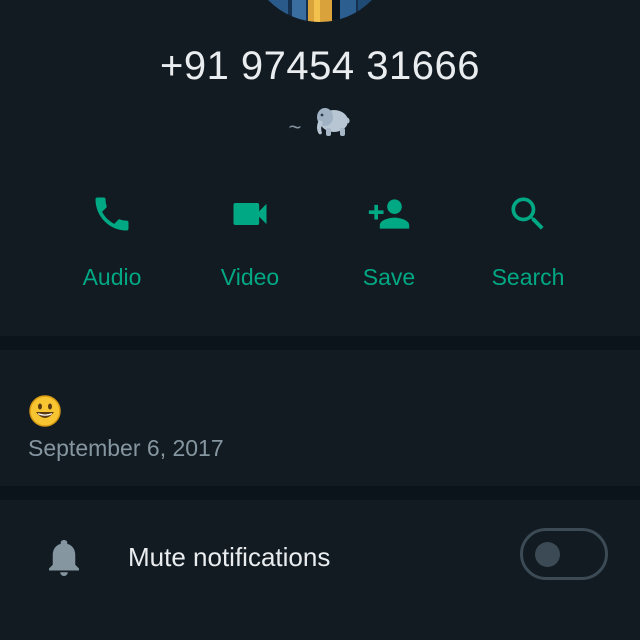  What do you see at coordinates (528, 277) in the screenshot?
I see `search-label: Search` at bounding box center [528, 277].